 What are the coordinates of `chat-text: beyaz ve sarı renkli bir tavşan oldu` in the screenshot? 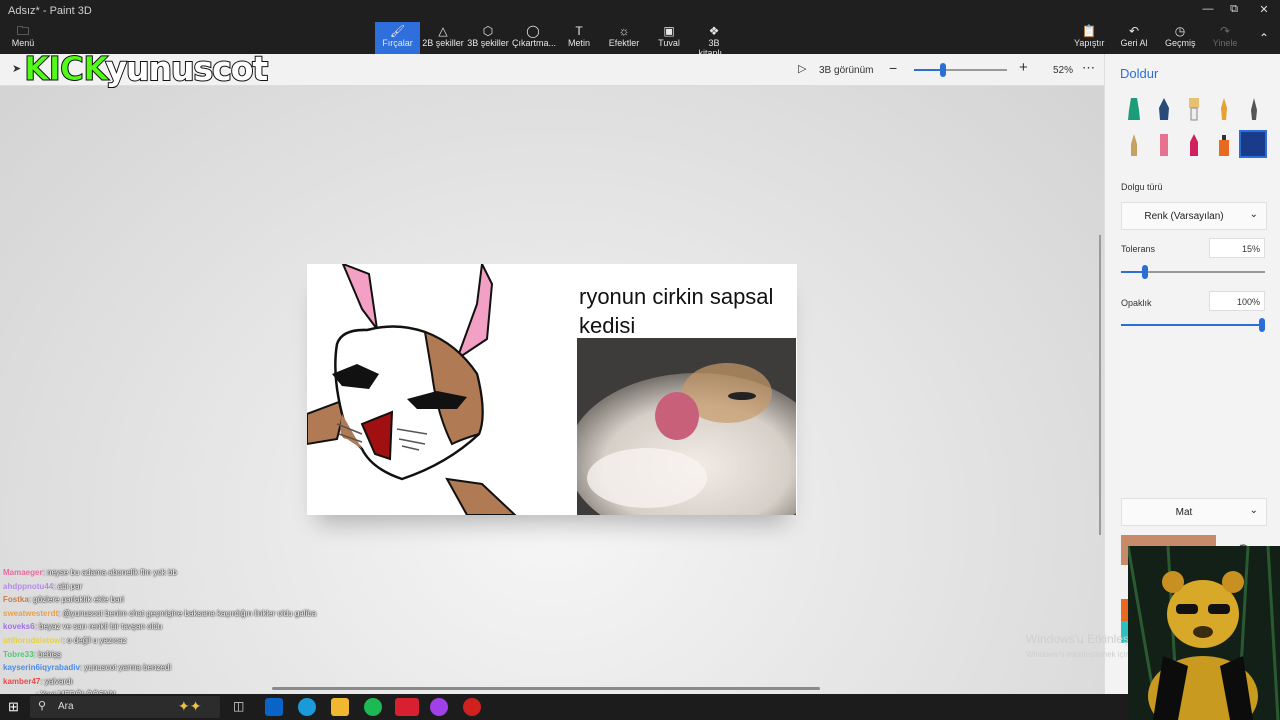 It's located at (101, 627).